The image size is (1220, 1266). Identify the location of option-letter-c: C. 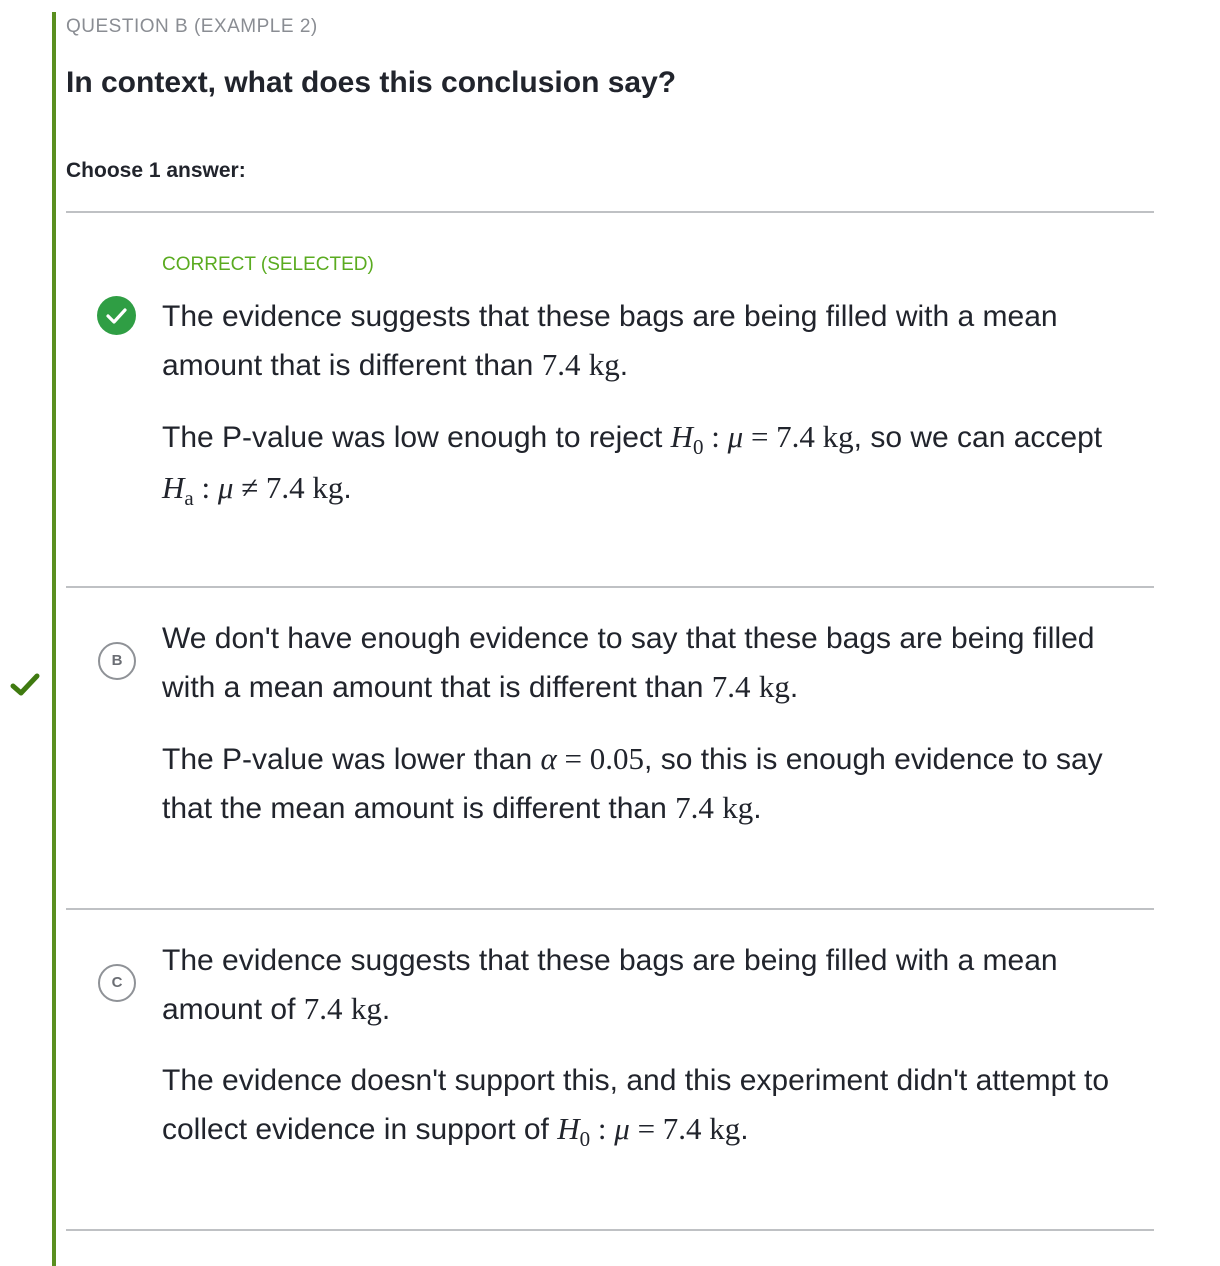
(117, 983).